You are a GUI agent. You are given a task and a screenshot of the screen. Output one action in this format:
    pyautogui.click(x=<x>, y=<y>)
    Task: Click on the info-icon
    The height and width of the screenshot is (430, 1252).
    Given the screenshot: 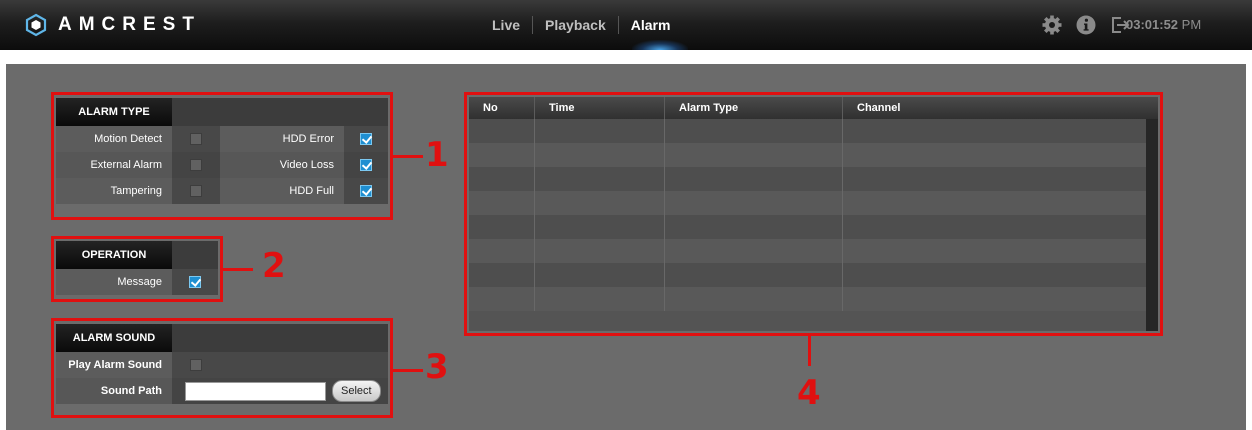 What is the action you would take?
    pyautogui.click(x=1086, y=25)
    